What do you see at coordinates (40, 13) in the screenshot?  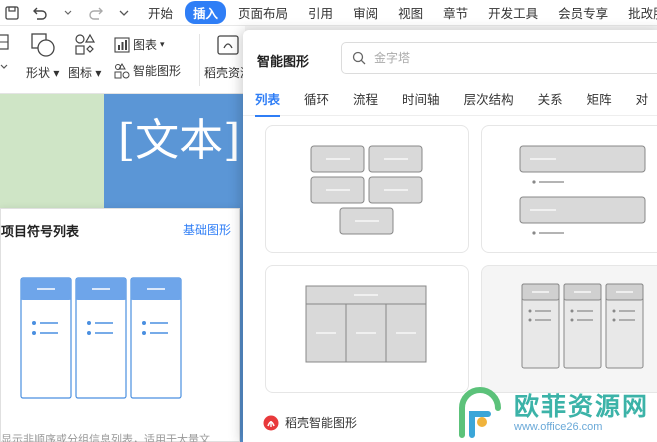 I see `undo-icon` at bounding box center [40, 13].